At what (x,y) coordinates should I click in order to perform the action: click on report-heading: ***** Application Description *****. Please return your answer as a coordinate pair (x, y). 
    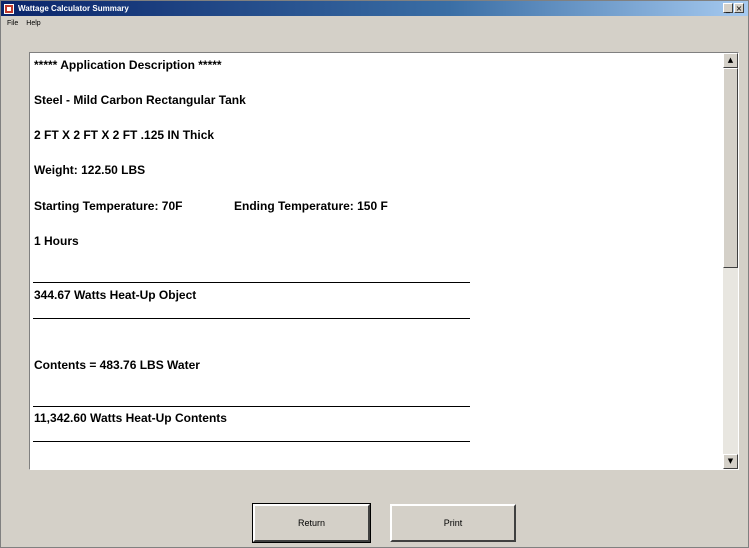
    Looking at the image, I should click on (128, 65).